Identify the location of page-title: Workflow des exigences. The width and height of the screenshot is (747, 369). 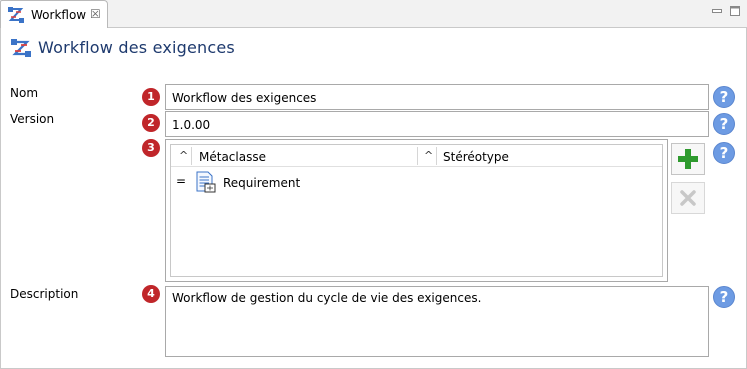
(136, 47).